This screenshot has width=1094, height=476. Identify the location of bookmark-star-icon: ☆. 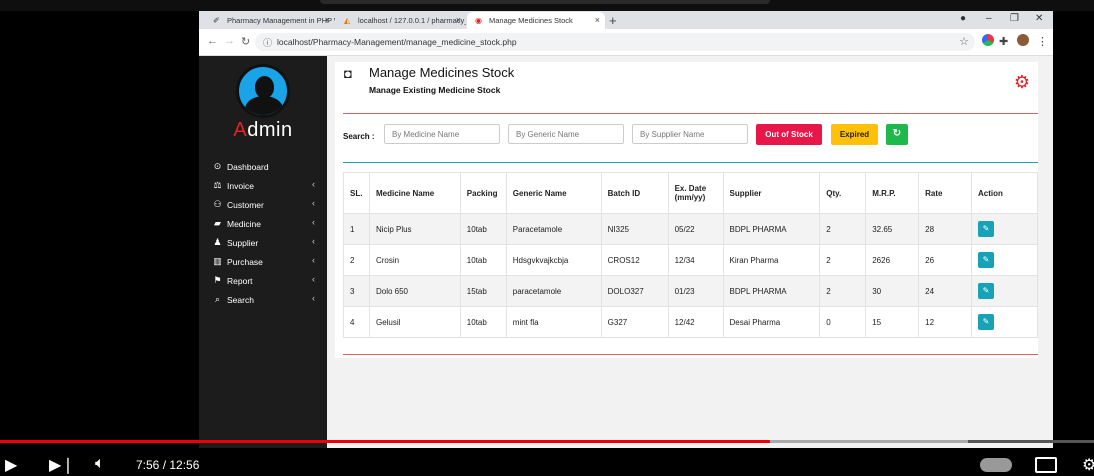
(964, 41).